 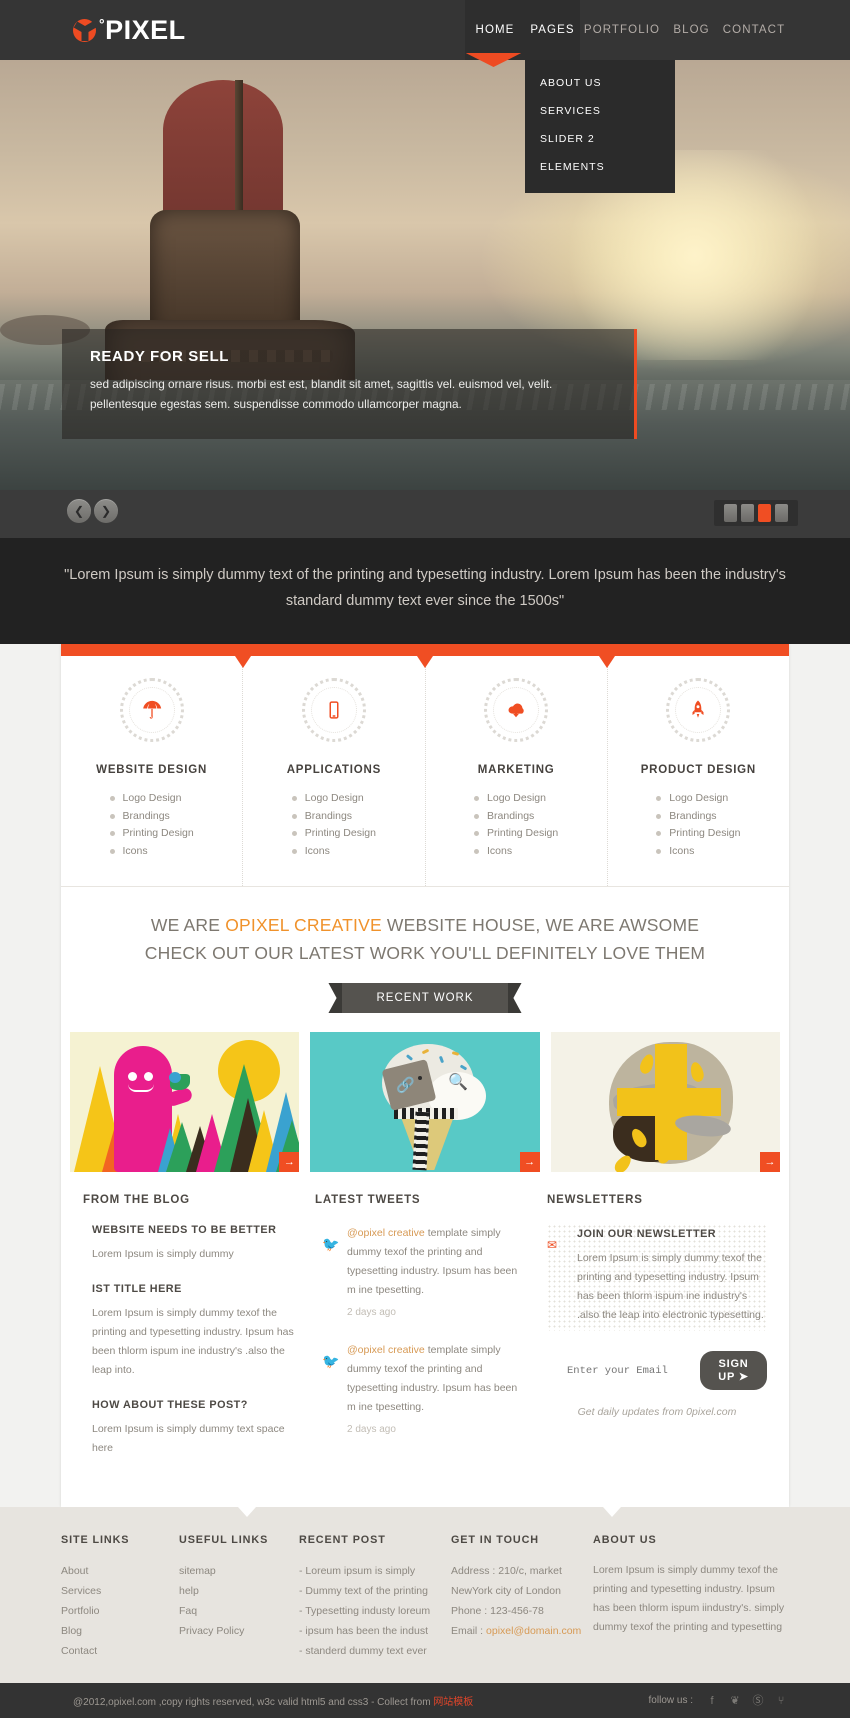 I want to click on newsletter-email-input, so click(x=633, y=1370).